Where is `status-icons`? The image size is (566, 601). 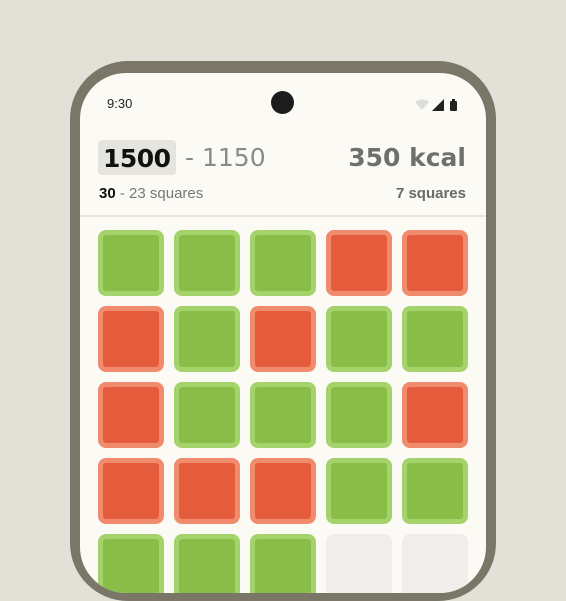 status-icons is located at coordinates (436, 105).